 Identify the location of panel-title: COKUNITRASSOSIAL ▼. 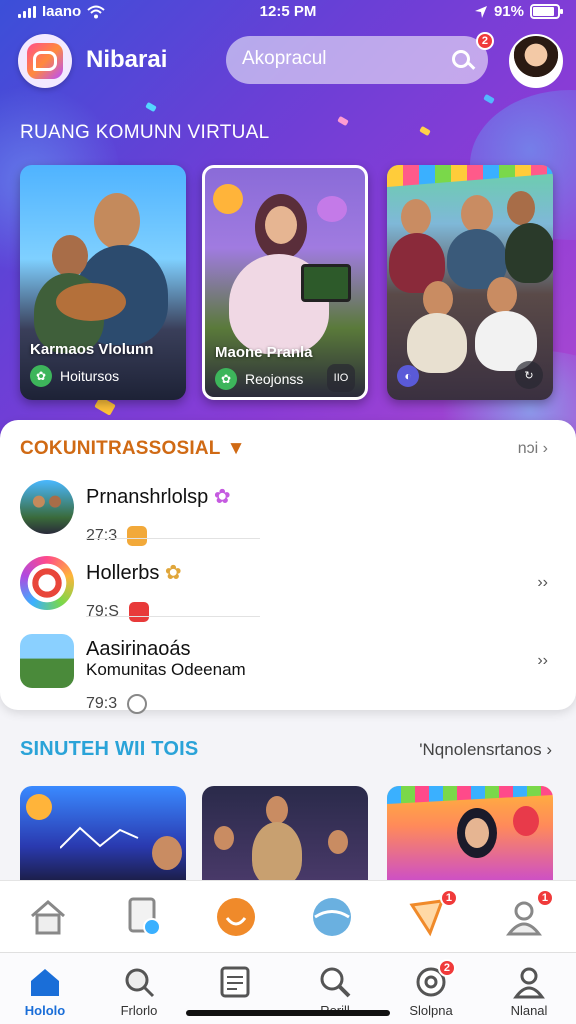
(133, 448).